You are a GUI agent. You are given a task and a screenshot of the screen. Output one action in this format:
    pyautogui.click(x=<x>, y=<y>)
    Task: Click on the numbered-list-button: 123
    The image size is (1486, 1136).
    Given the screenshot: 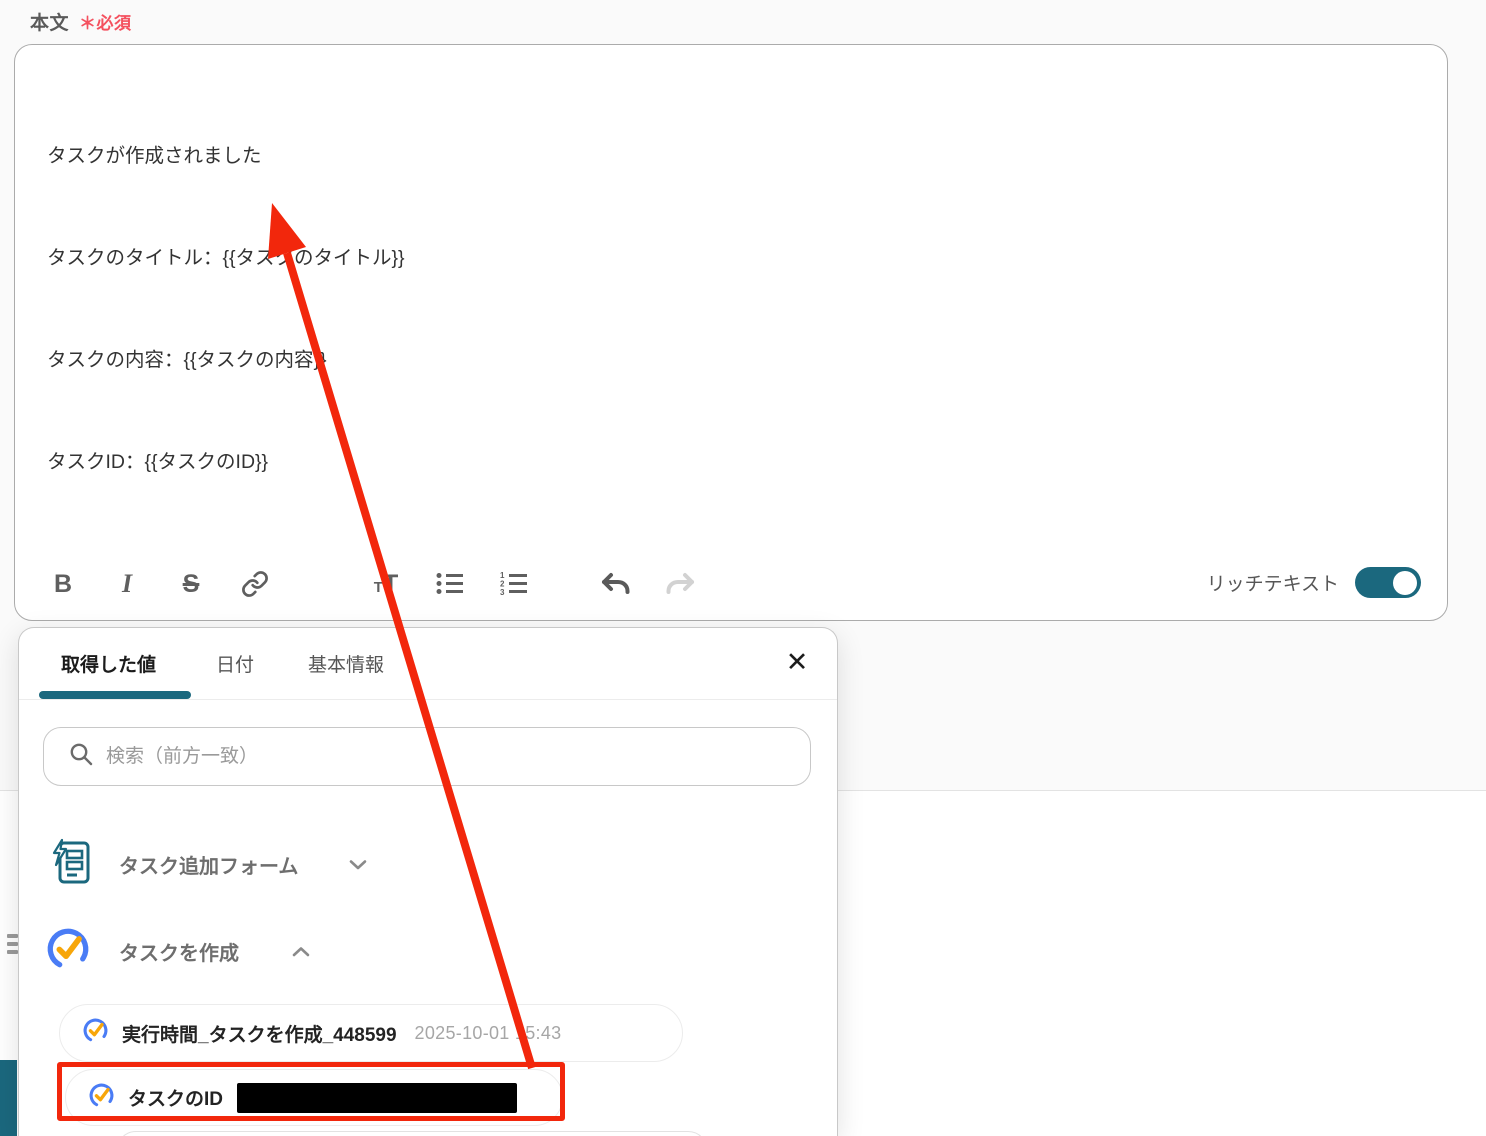 What is the action you would take?
    pyautogui.click(x=514, y=584)
    